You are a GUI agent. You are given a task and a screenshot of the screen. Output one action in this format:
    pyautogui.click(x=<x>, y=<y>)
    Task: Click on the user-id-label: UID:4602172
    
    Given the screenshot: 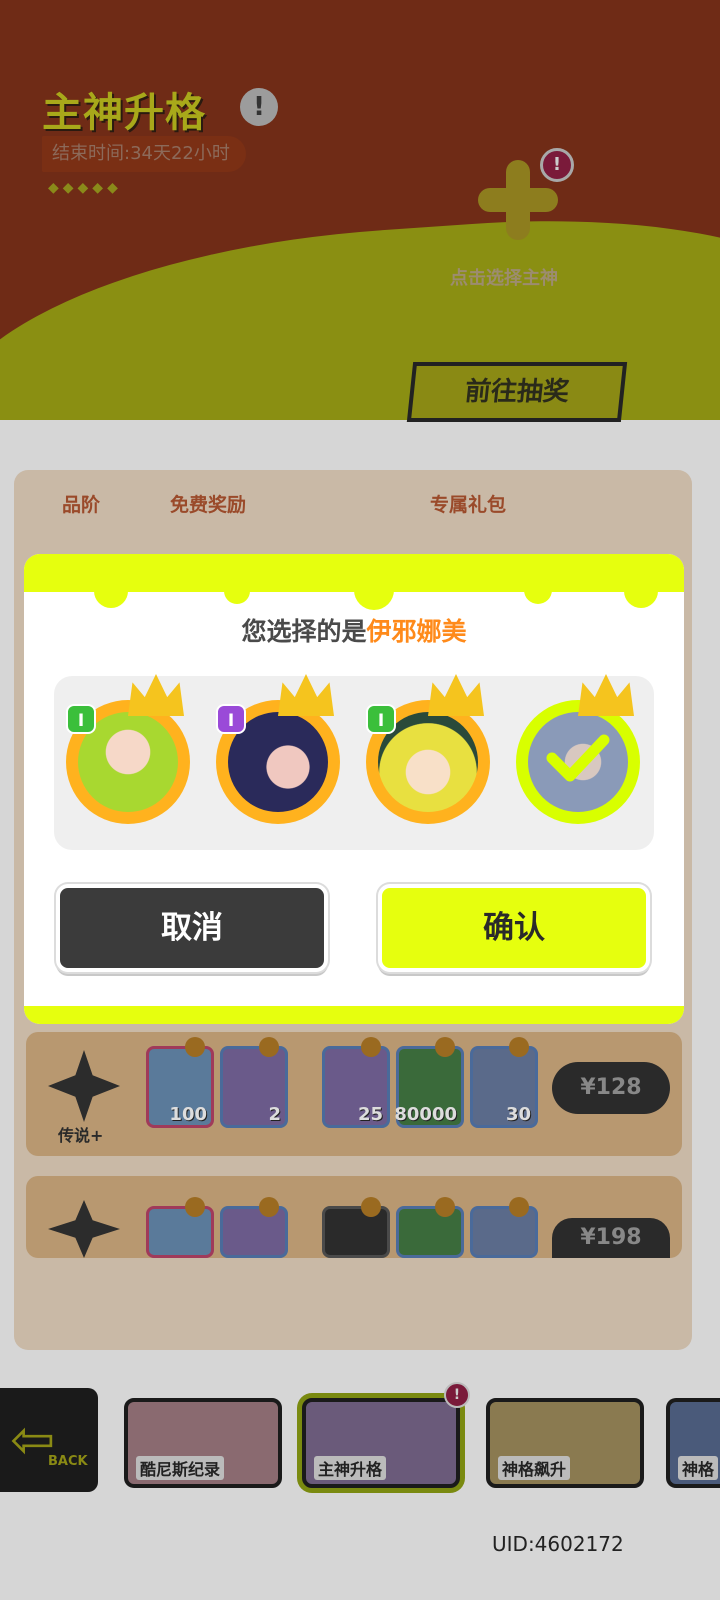 What is the action you would take?
    pyautogui.click(x=558, y=1544)
    